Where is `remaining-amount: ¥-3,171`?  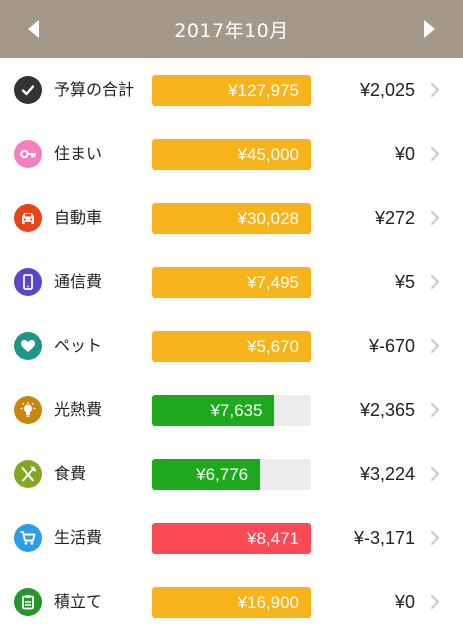
remaining-amount: ¥-3,171 is located at coordinates (384, 538).